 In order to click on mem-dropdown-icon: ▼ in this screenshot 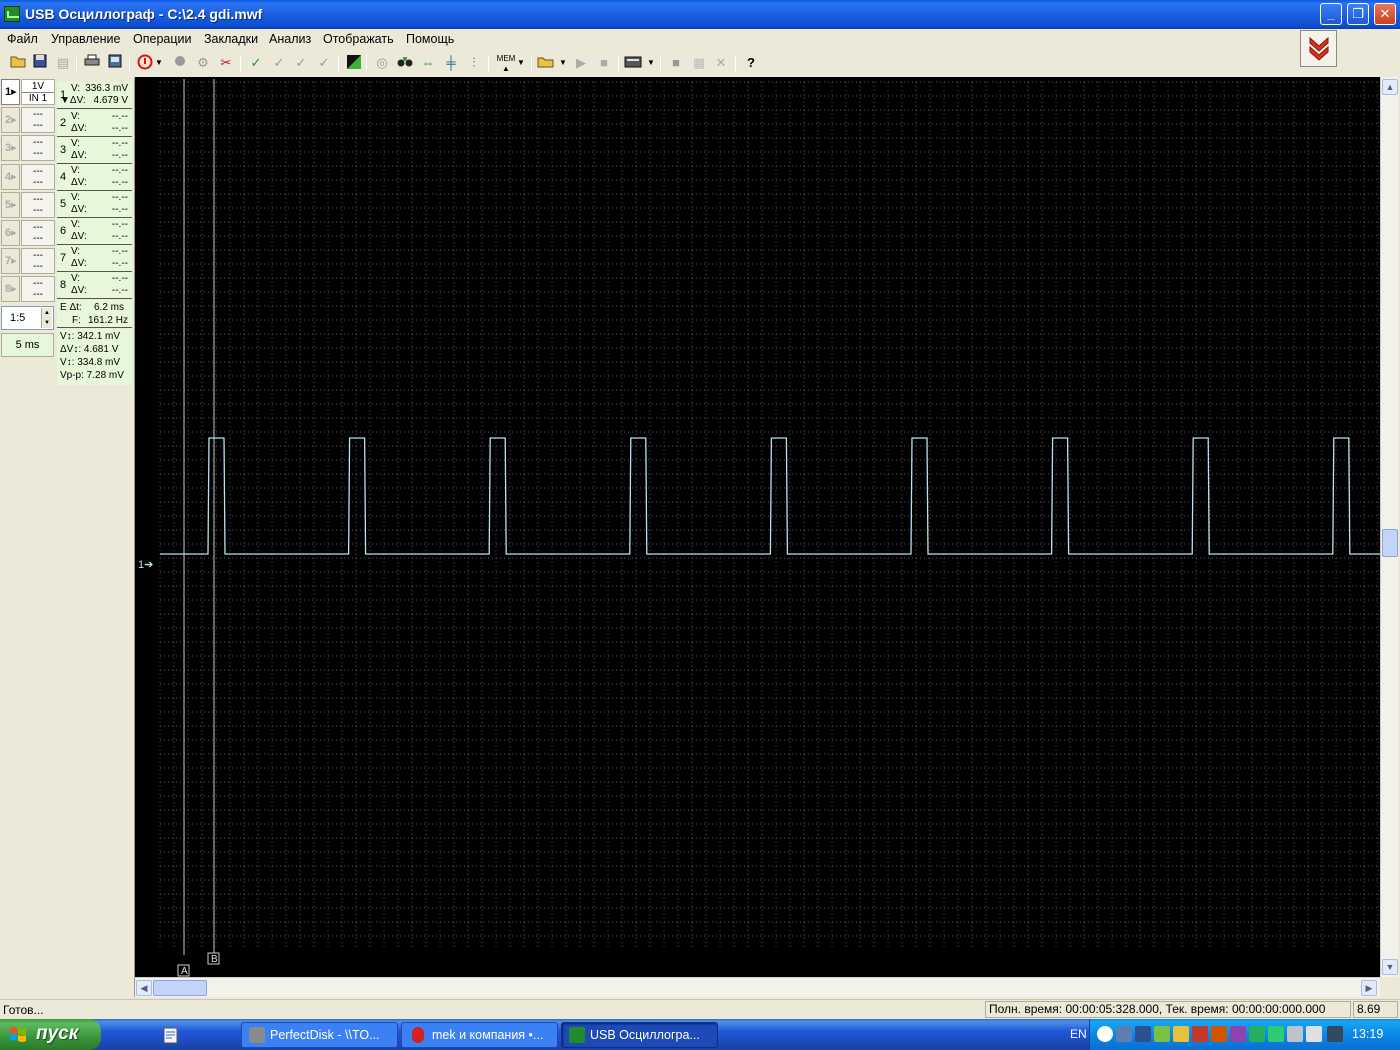, I will do `click(521, 63)`.